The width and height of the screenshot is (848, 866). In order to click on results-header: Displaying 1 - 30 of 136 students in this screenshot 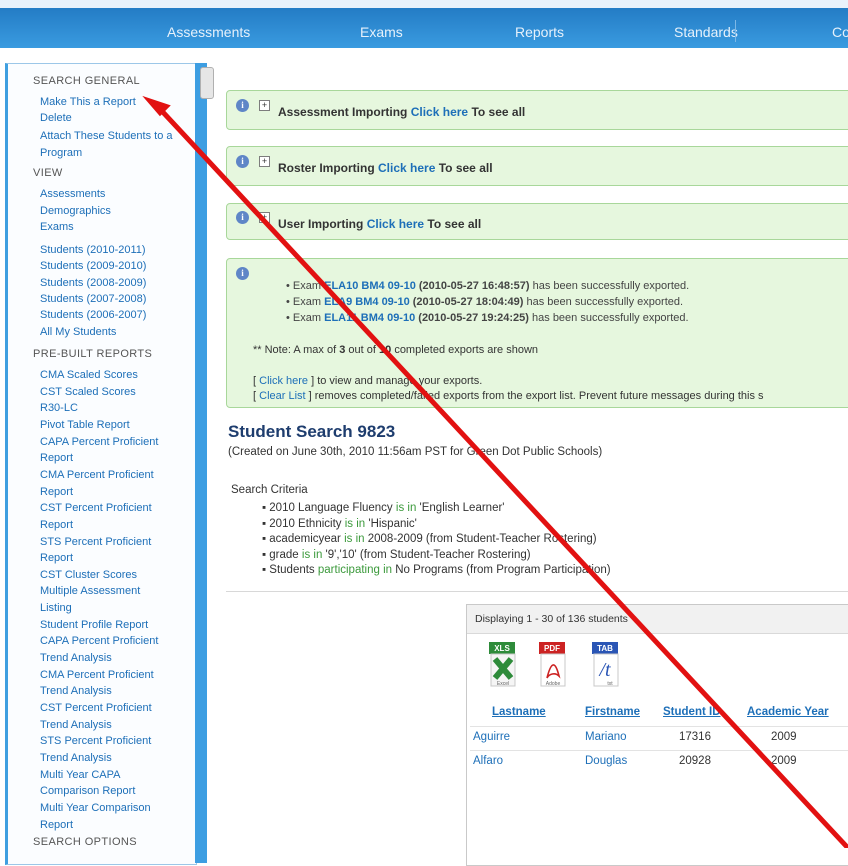, I will do `click(657, 619)`.